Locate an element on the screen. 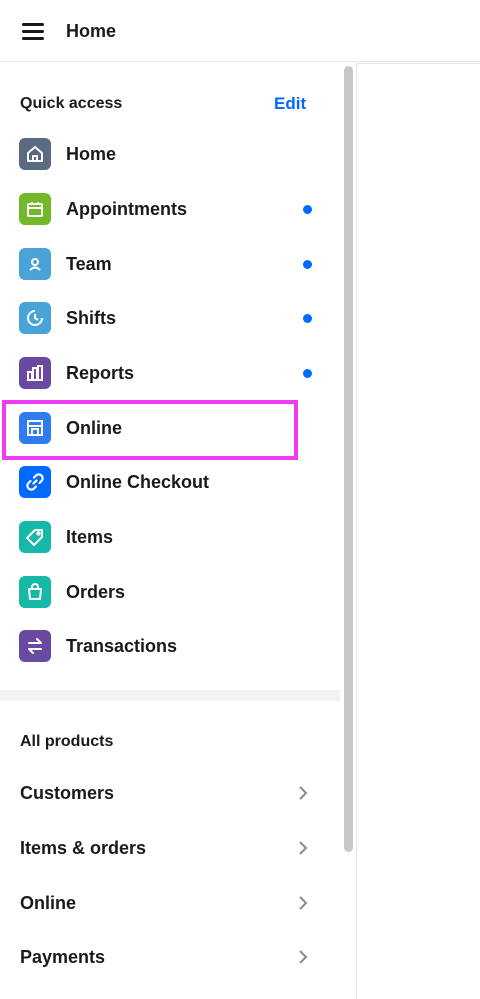  home-icon is located at coordinates (35, 154).